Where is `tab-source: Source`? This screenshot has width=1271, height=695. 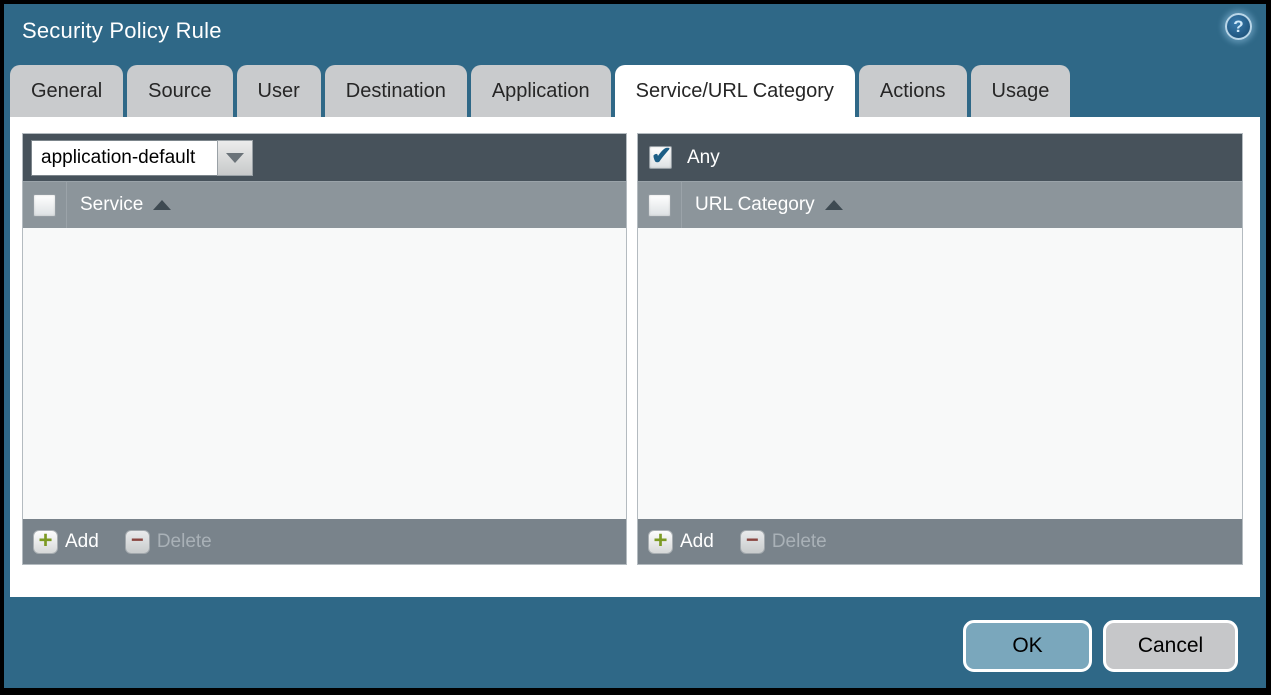
tab-source: Source is located at coordinates (180, 91).